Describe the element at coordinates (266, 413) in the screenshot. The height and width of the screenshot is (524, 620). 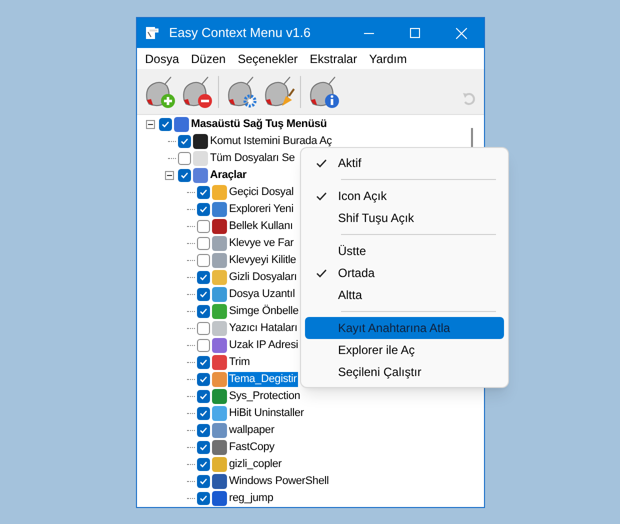
I see `tree-item: HiBit Uninstaller` at that location.